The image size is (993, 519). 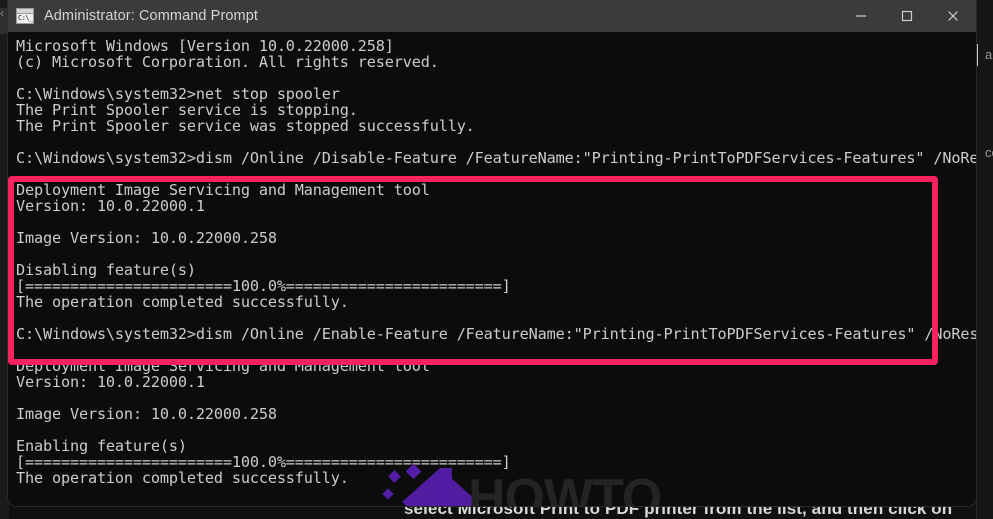 I want to click on window-controls, so click(x=907, y=16).